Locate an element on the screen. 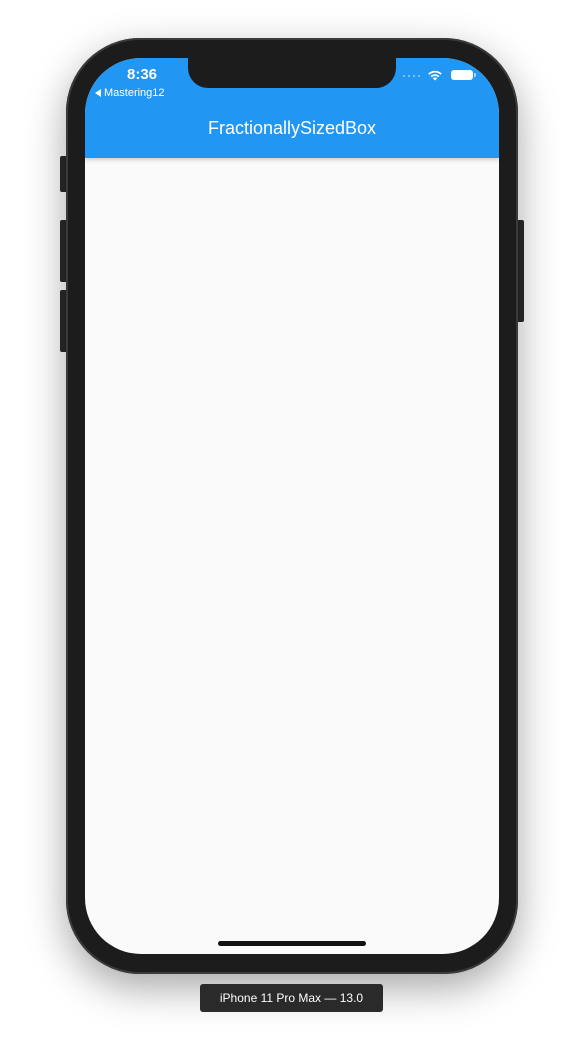 Image resolution: width=584 pixels, height=1048 pixels. home-indicator is located at coordinates (292, 943).